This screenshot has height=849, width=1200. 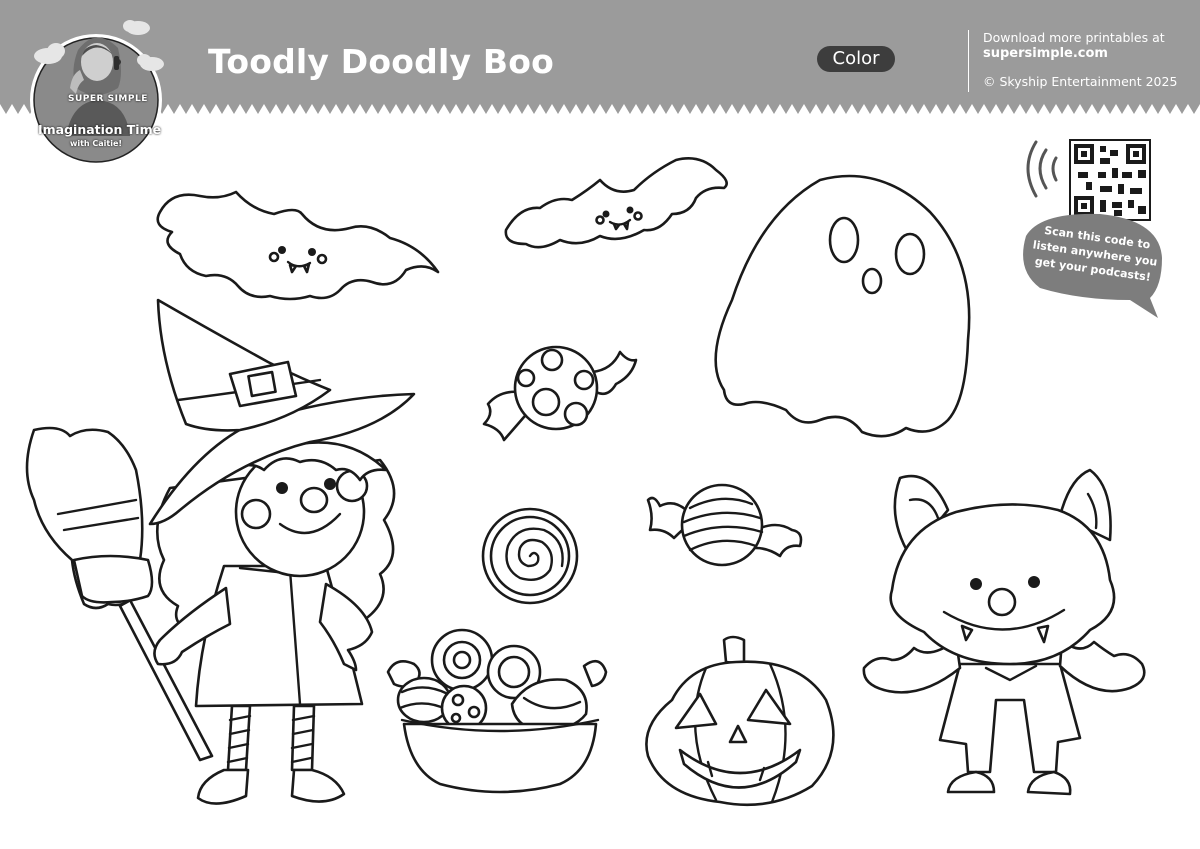 What do you see at coordinates (740, 721) in the screenshot?
I see `pumpkin-icon` at bounding box center [740, 721].